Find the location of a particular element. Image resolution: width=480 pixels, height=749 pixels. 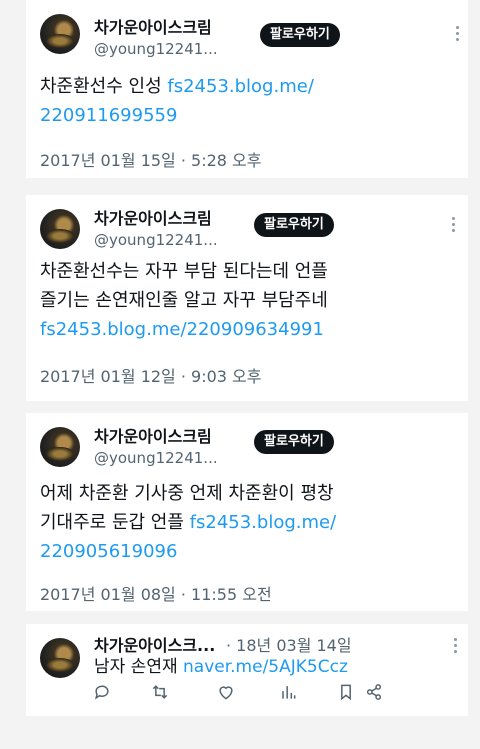

retweet-icon is located at coordinates (160, 692).